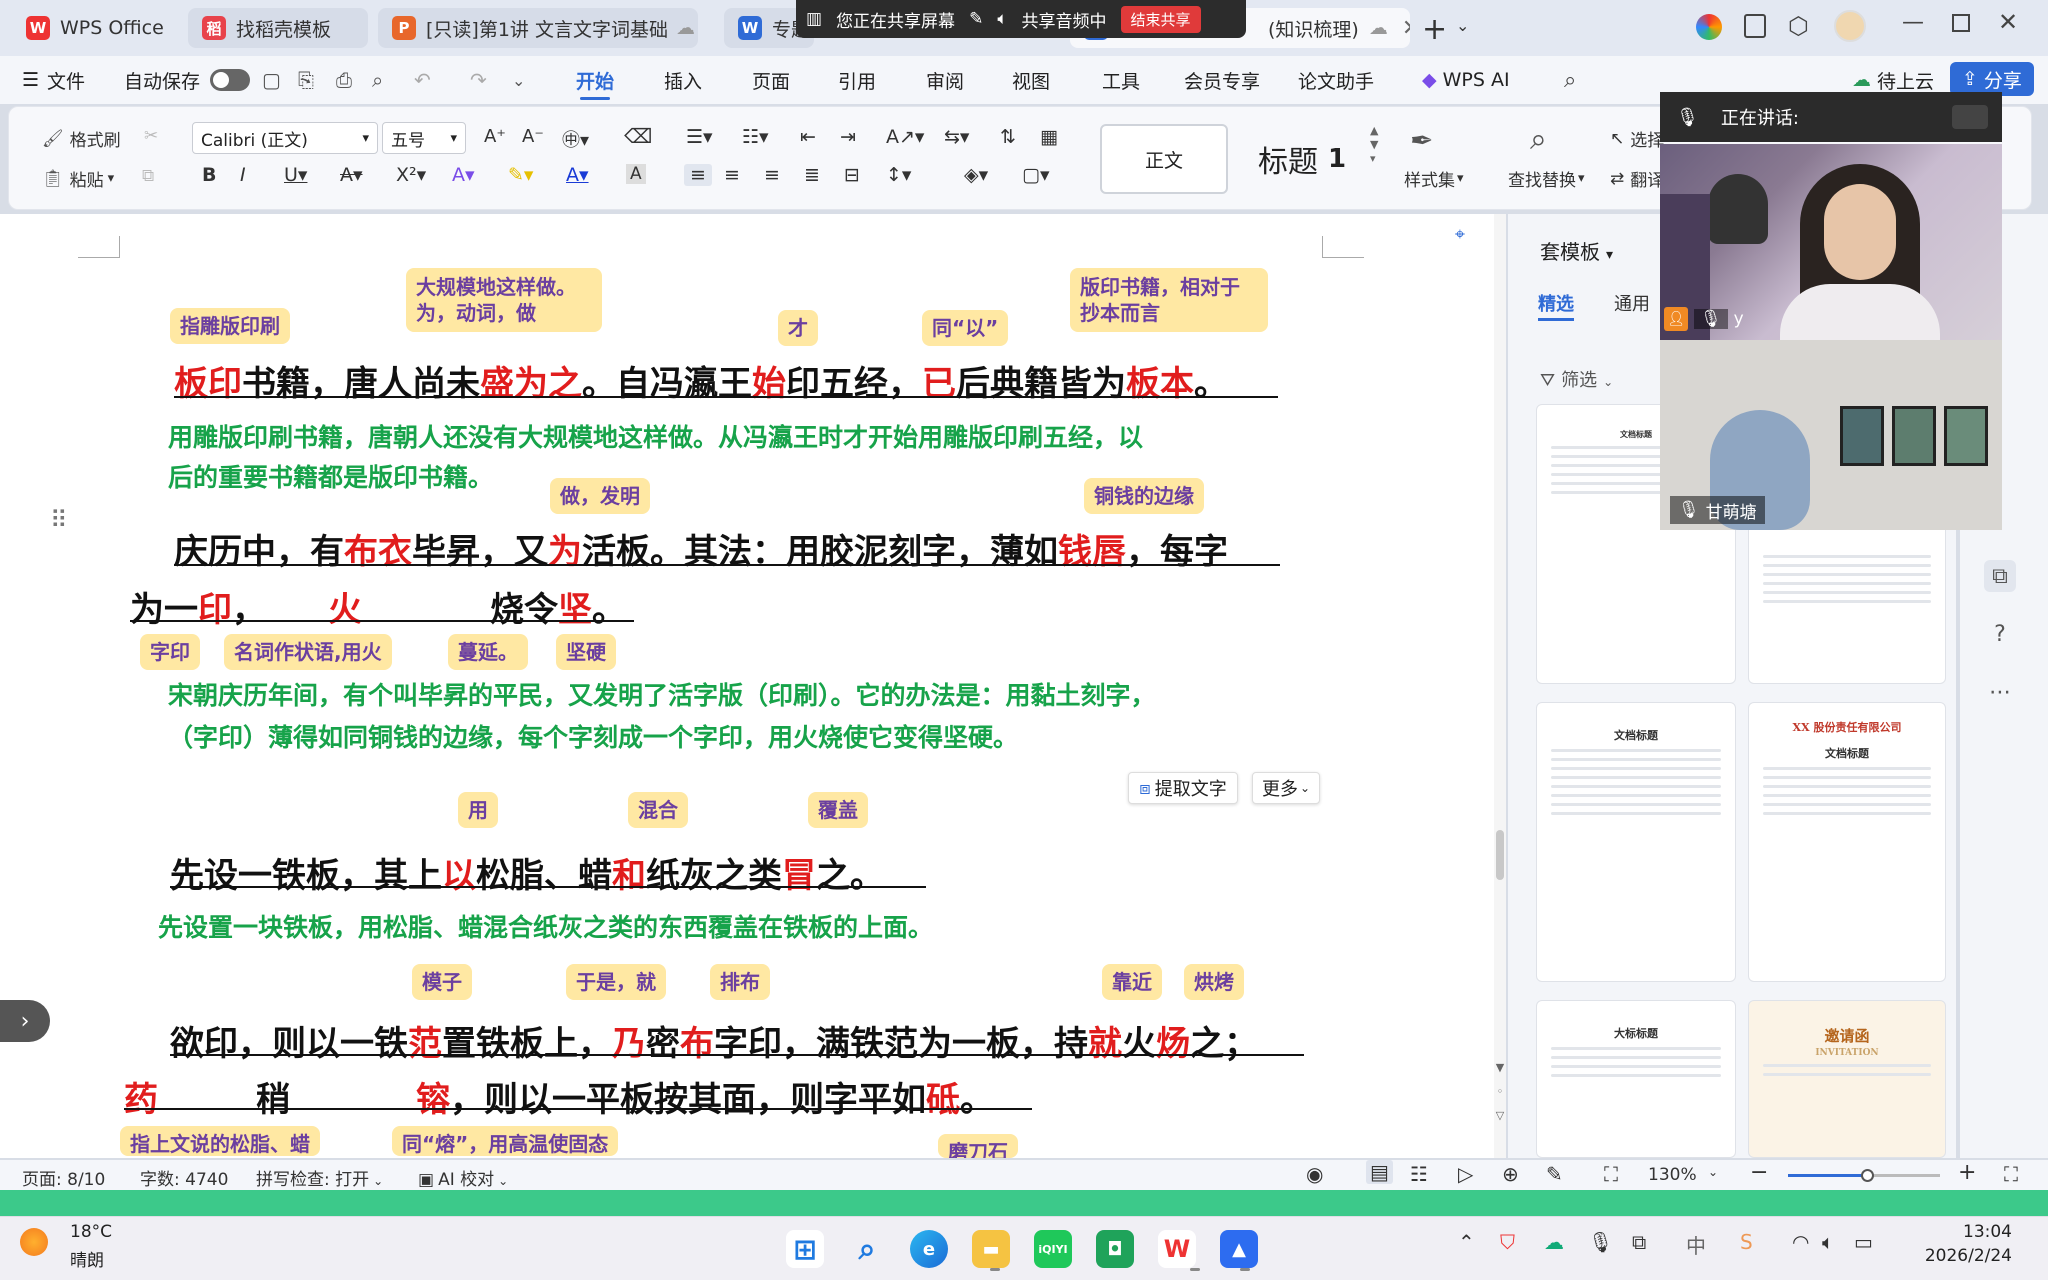  Describe the element at coordinates (1434, 178) in the screenshot. I see `style-set-button: 样式集 ▾` at that location.